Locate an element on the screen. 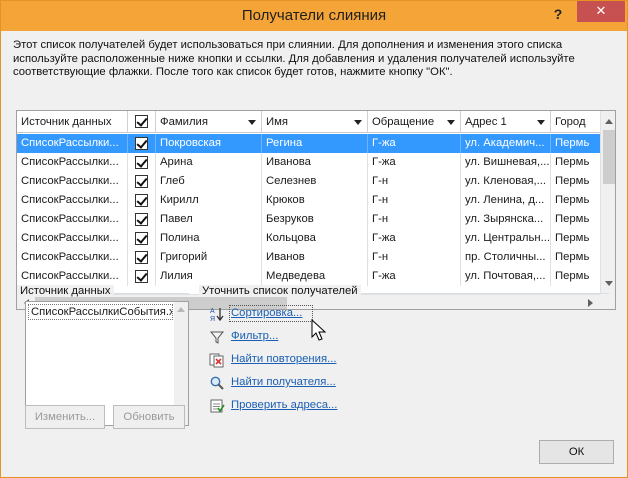 The height and width of the screenshot is (478, 628). column-header-city: Город is located at coordinates (576, 122).